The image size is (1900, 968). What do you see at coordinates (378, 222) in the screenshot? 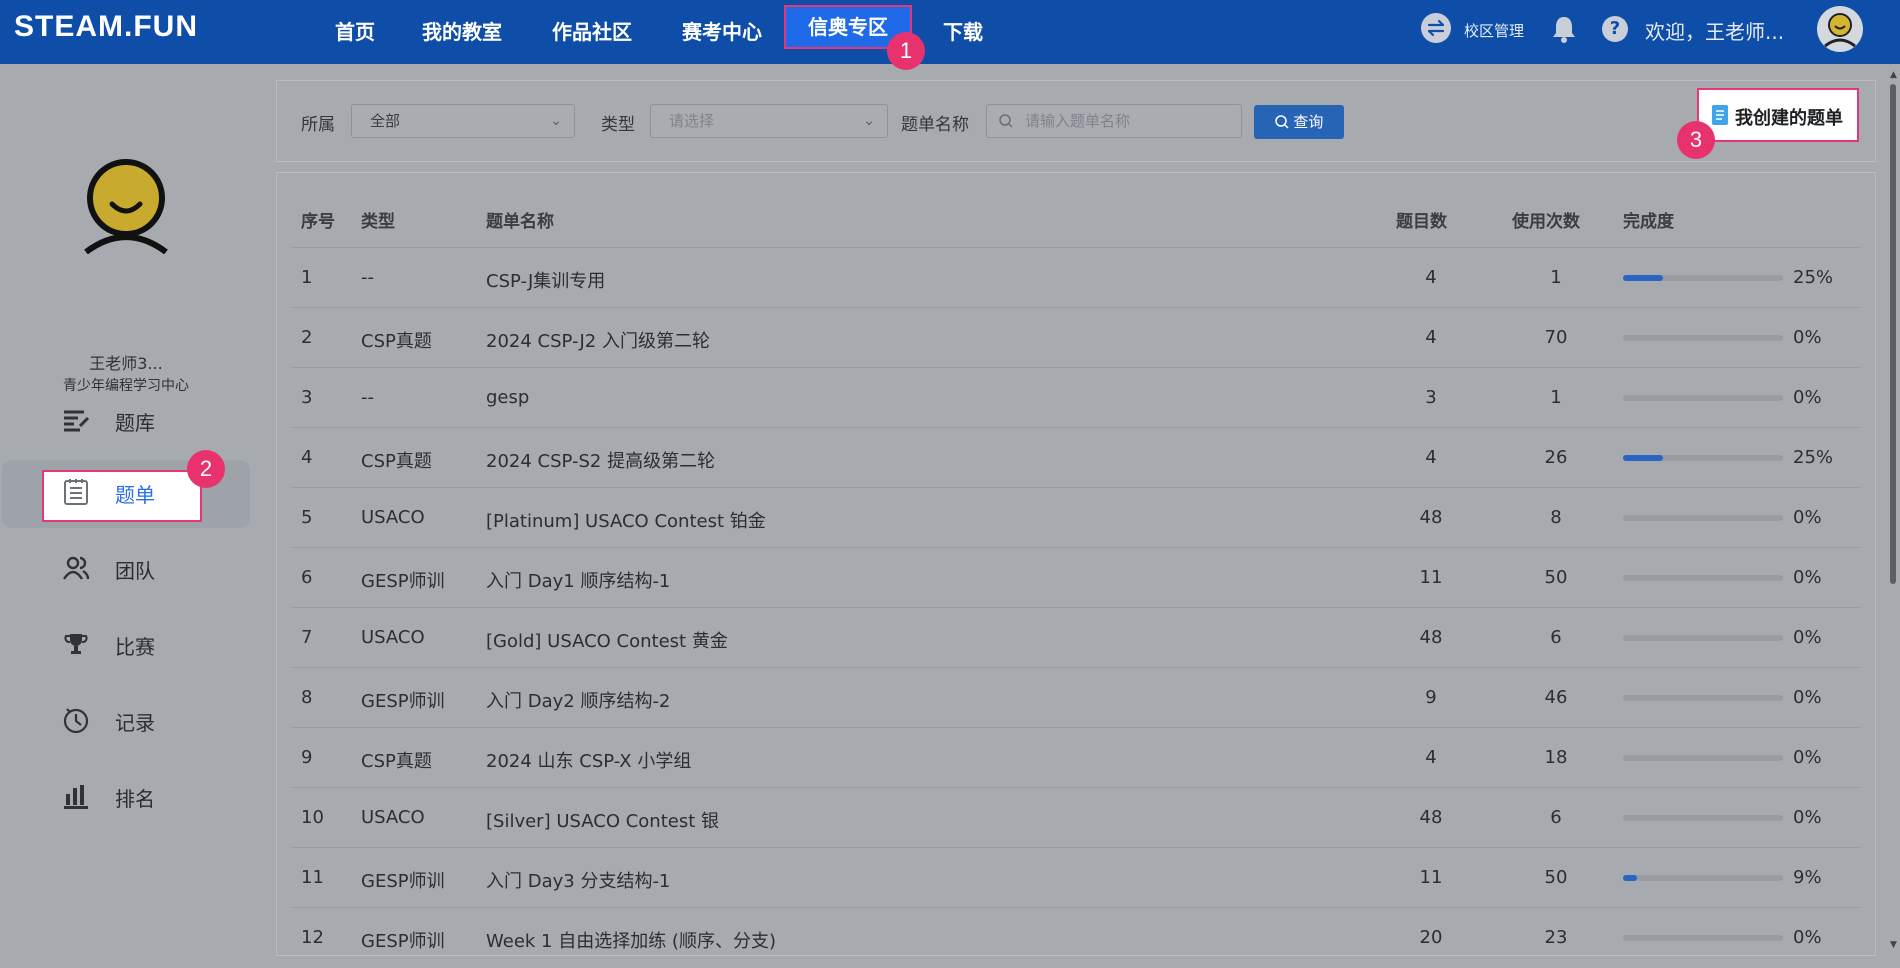
I see `column-header-type: 类型` at bounding box center [378, 222].